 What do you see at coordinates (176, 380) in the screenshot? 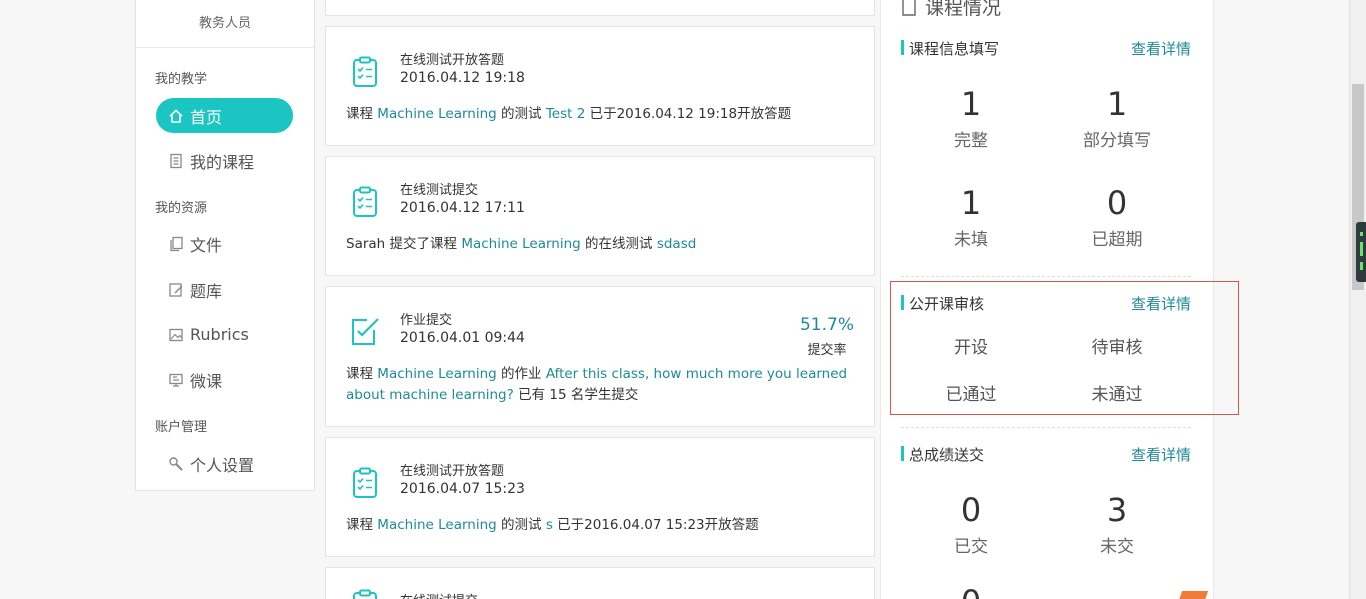
I see `microlecture-icon` at bounding box center [176, 380].